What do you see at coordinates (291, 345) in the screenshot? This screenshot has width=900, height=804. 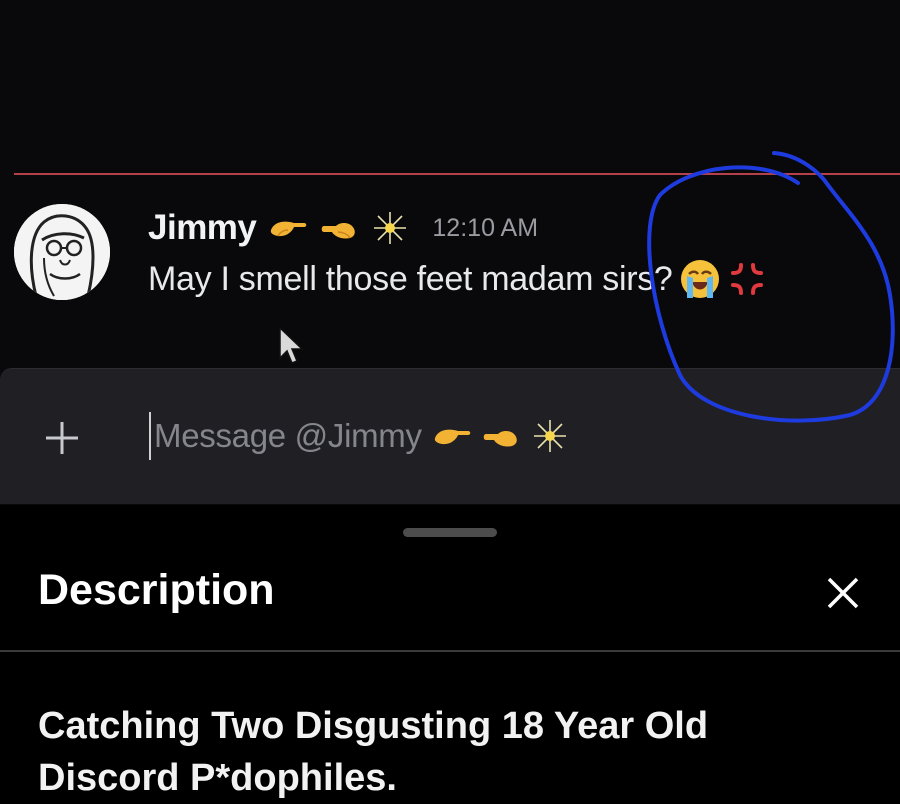 I see `mouse-pointer-icon` at bounding box center [291, 345].